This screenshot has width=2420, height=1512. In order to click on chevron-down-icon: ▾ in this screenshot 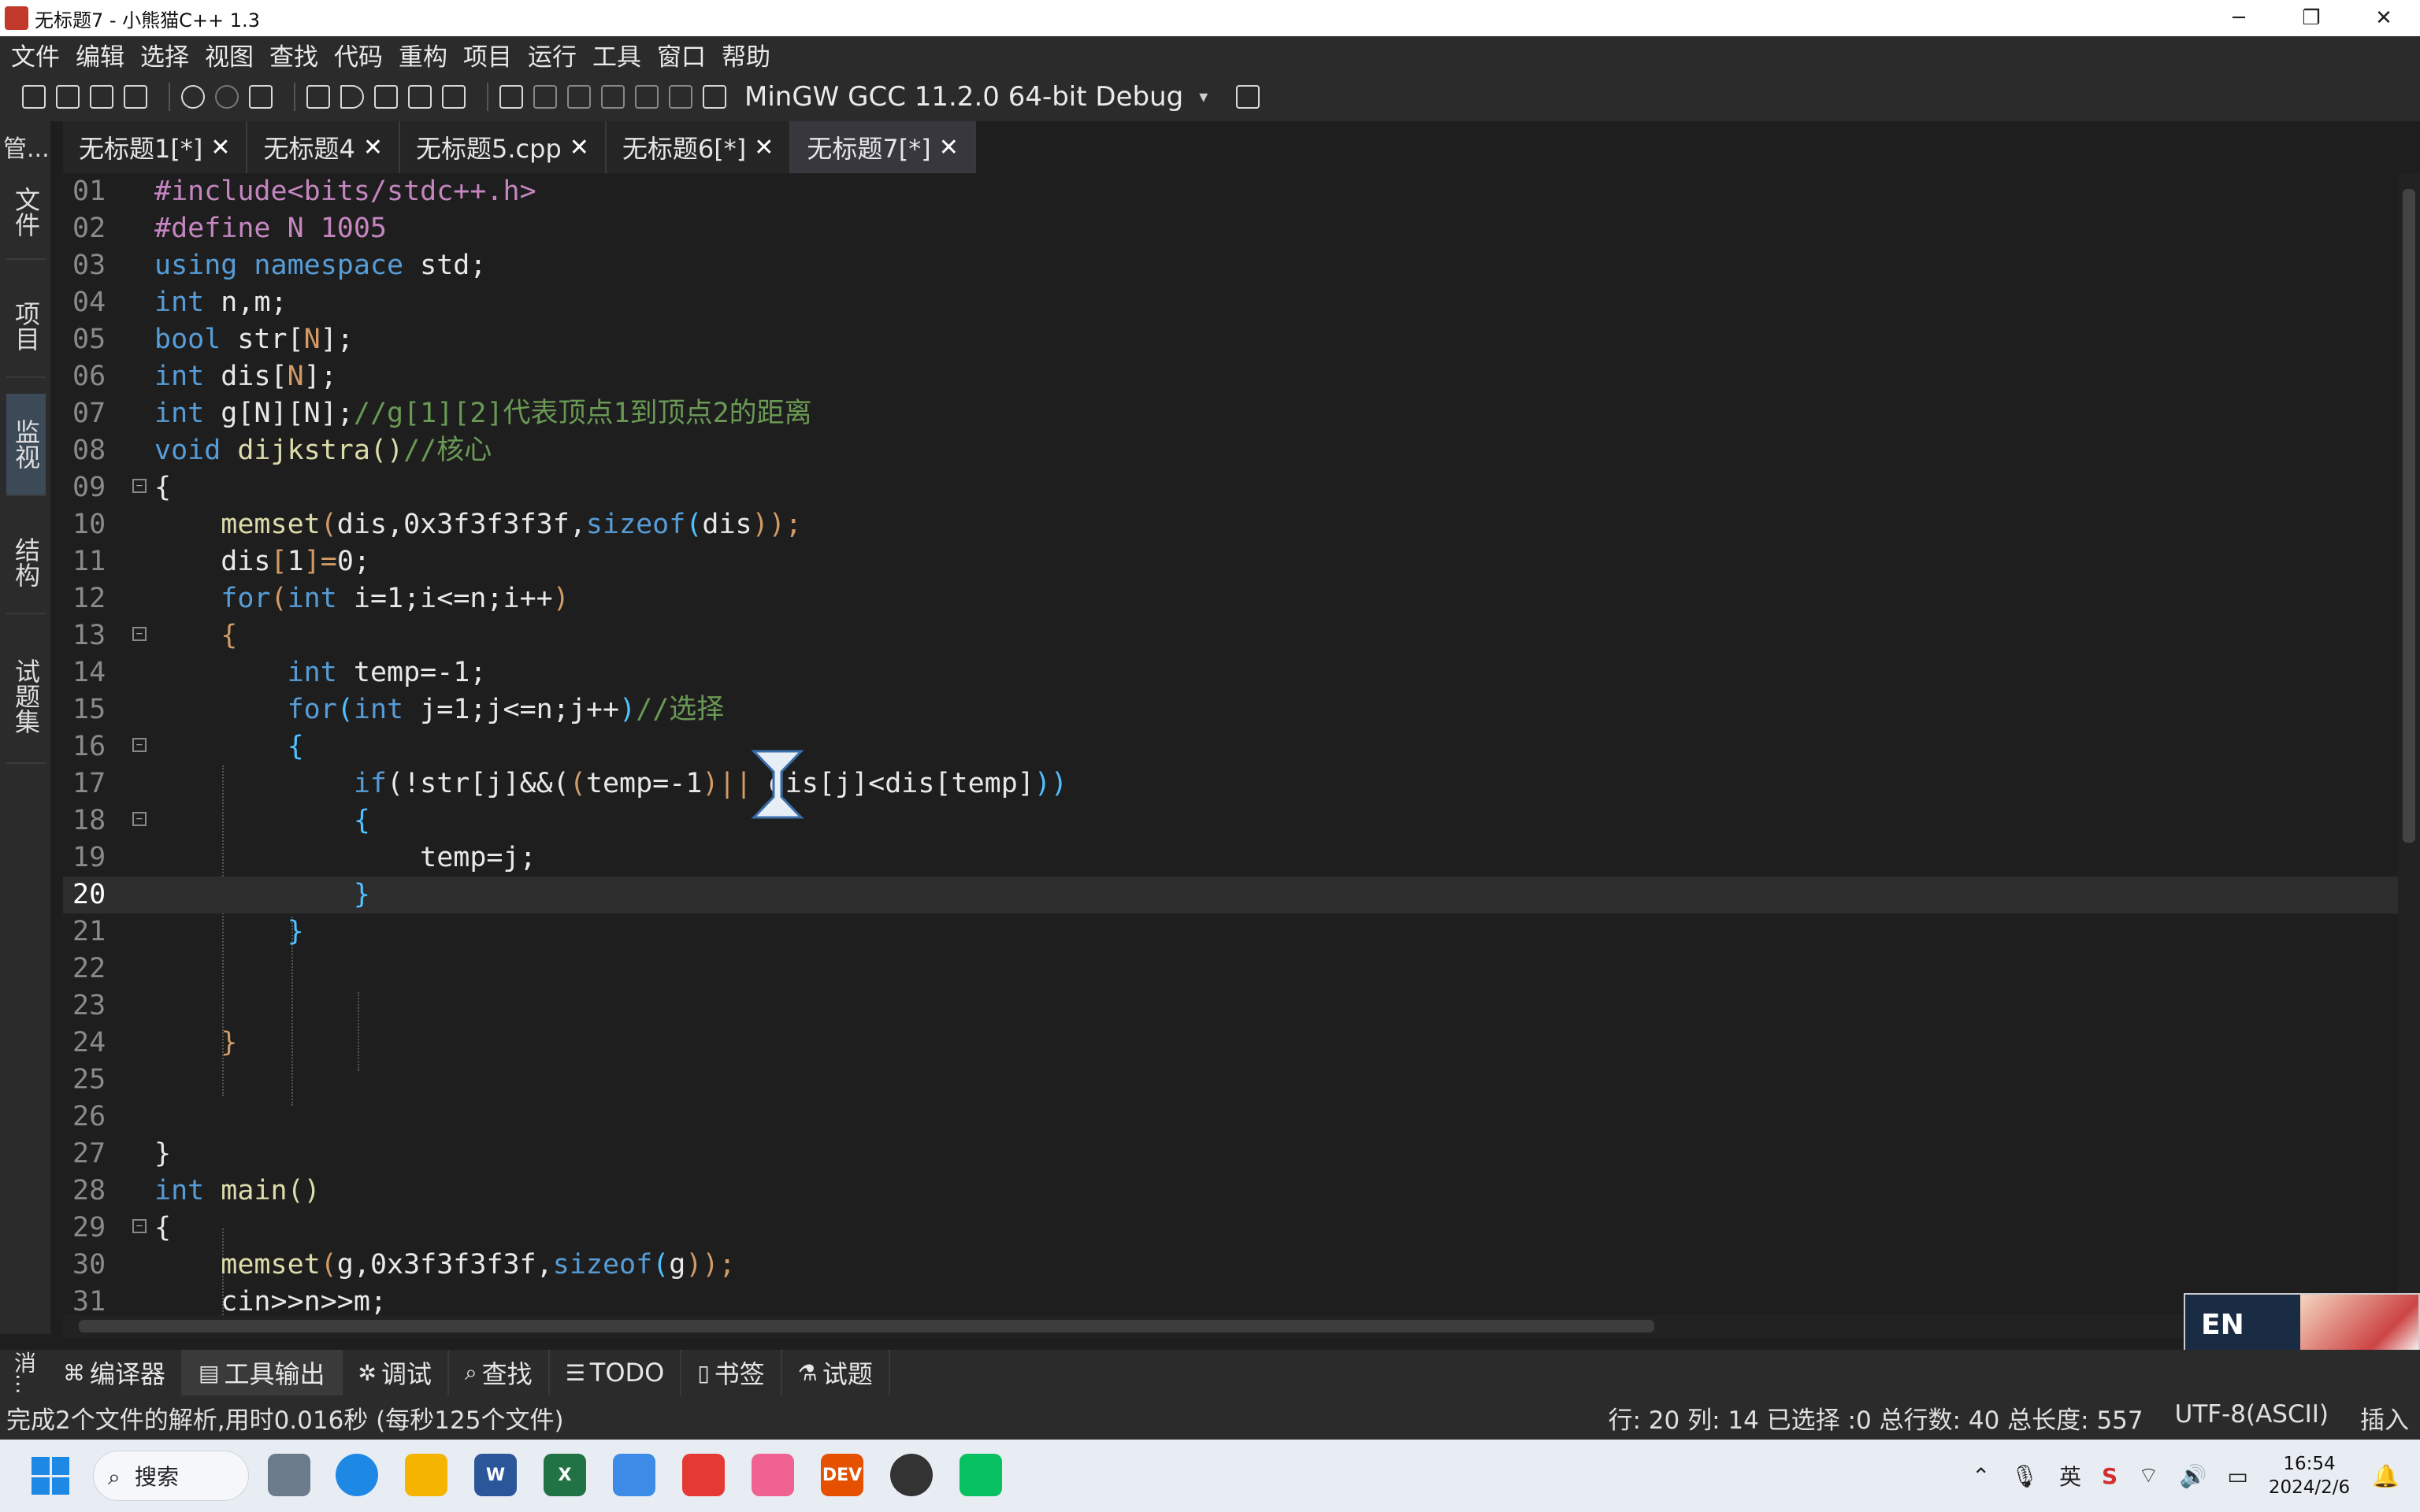, I will do `click(1203, 97)`.